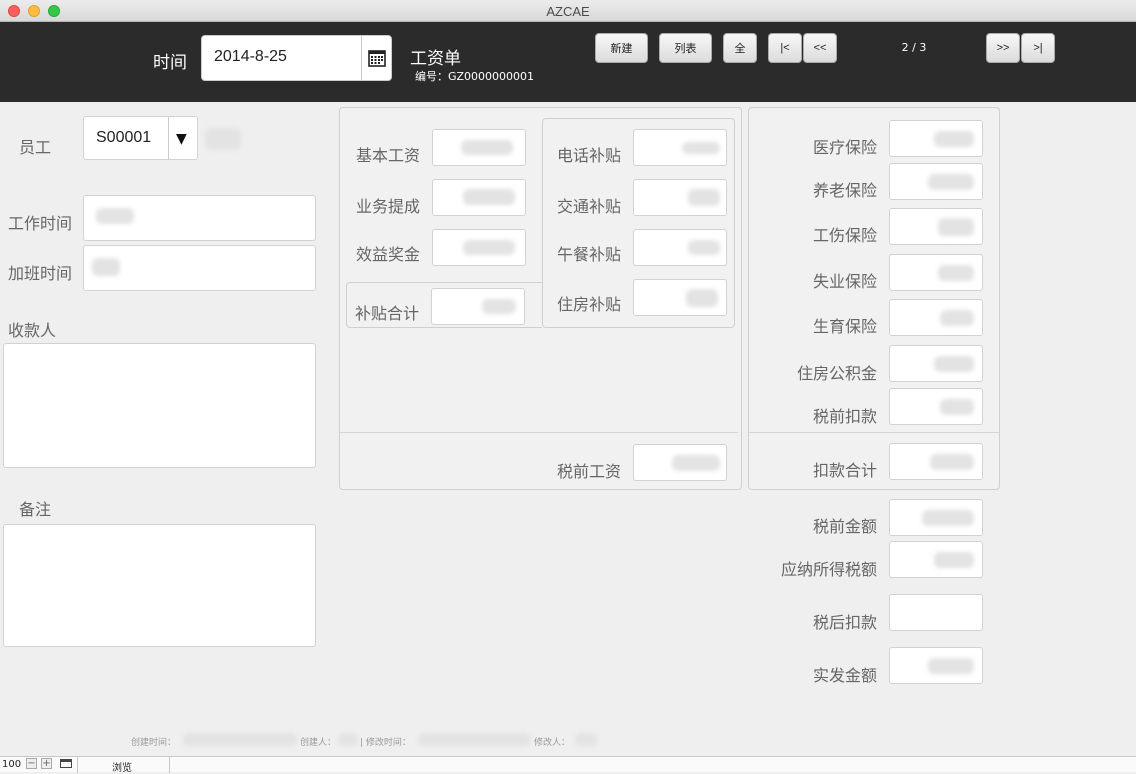 Image resolution: width=1136 pixels, height=774 pixels. I want to click on zoom-level: 100, so click(11, 764).